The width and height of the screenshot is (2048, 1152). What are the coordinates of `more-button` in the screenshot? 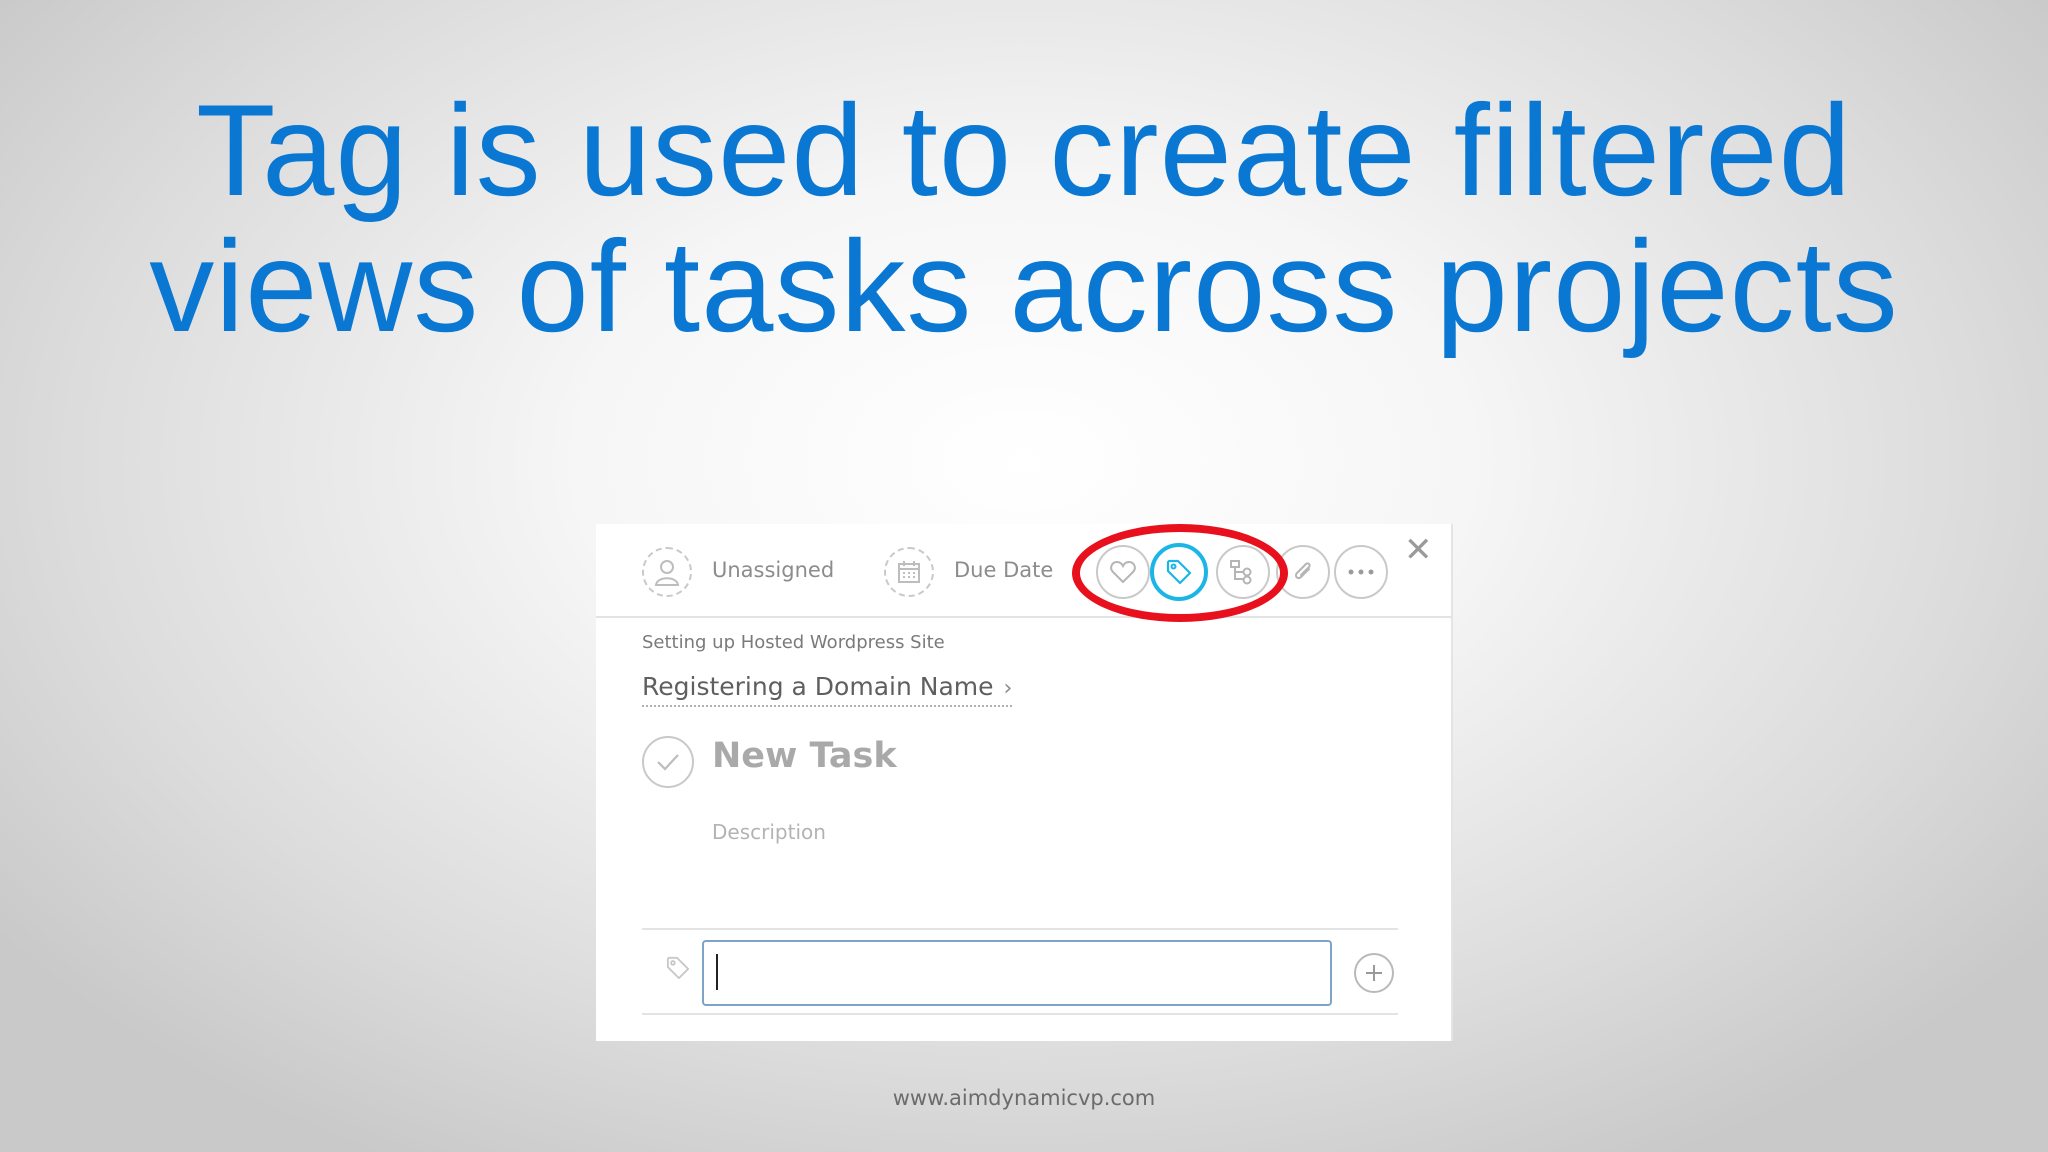 It's located at (1361, 572).